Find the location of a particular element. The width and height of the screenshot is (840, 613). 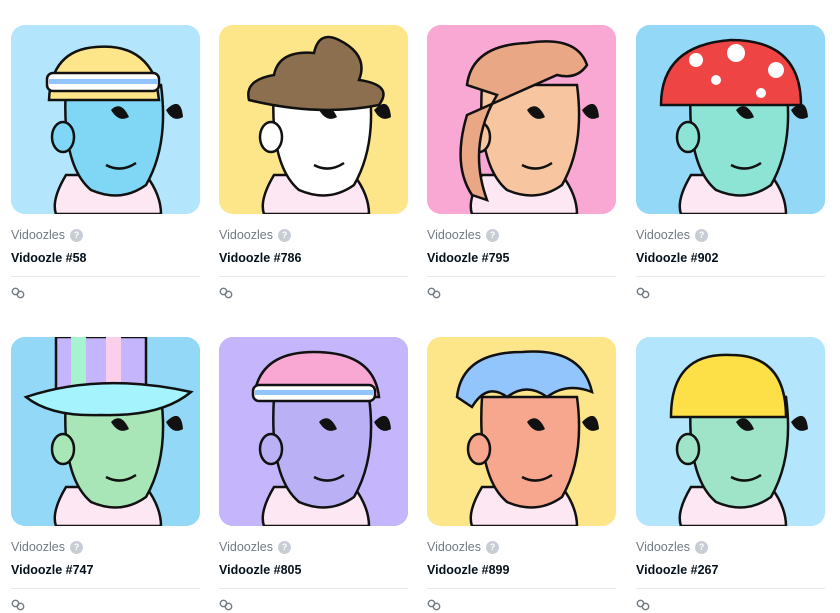

nft-card: Vidoozles? Vidoozle #899 is located at coordinates (521, 474).